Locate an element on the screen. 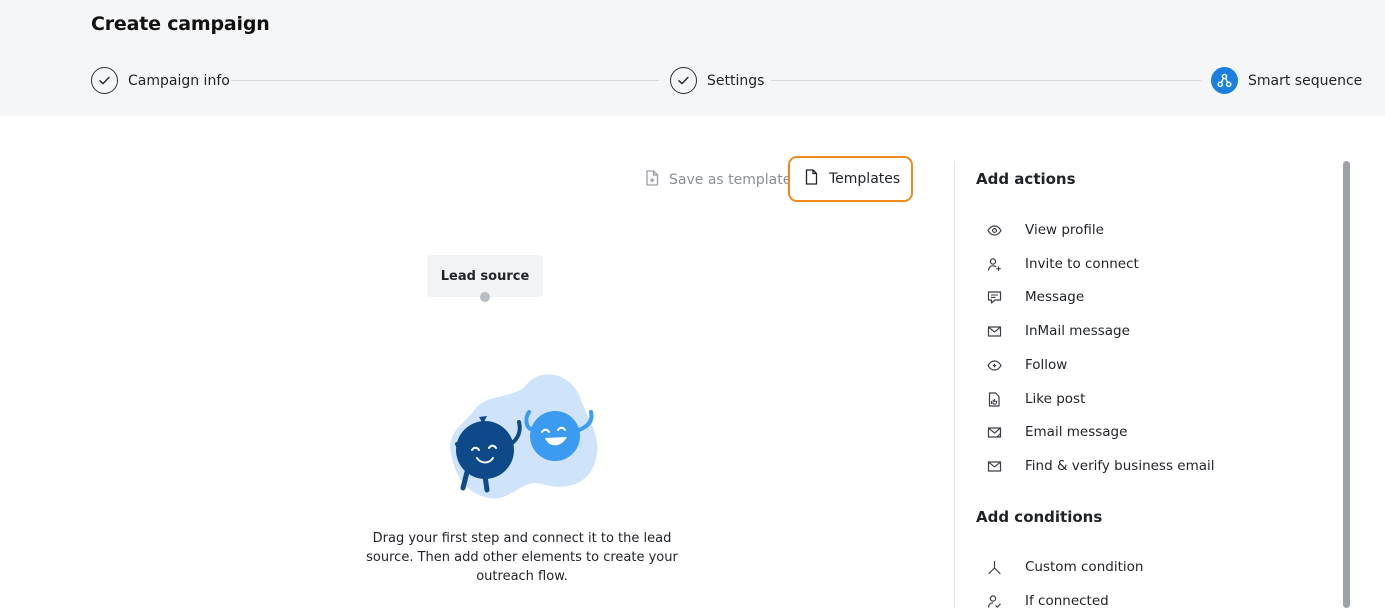  step-settings: Settings is located at coordinates (717, 80).